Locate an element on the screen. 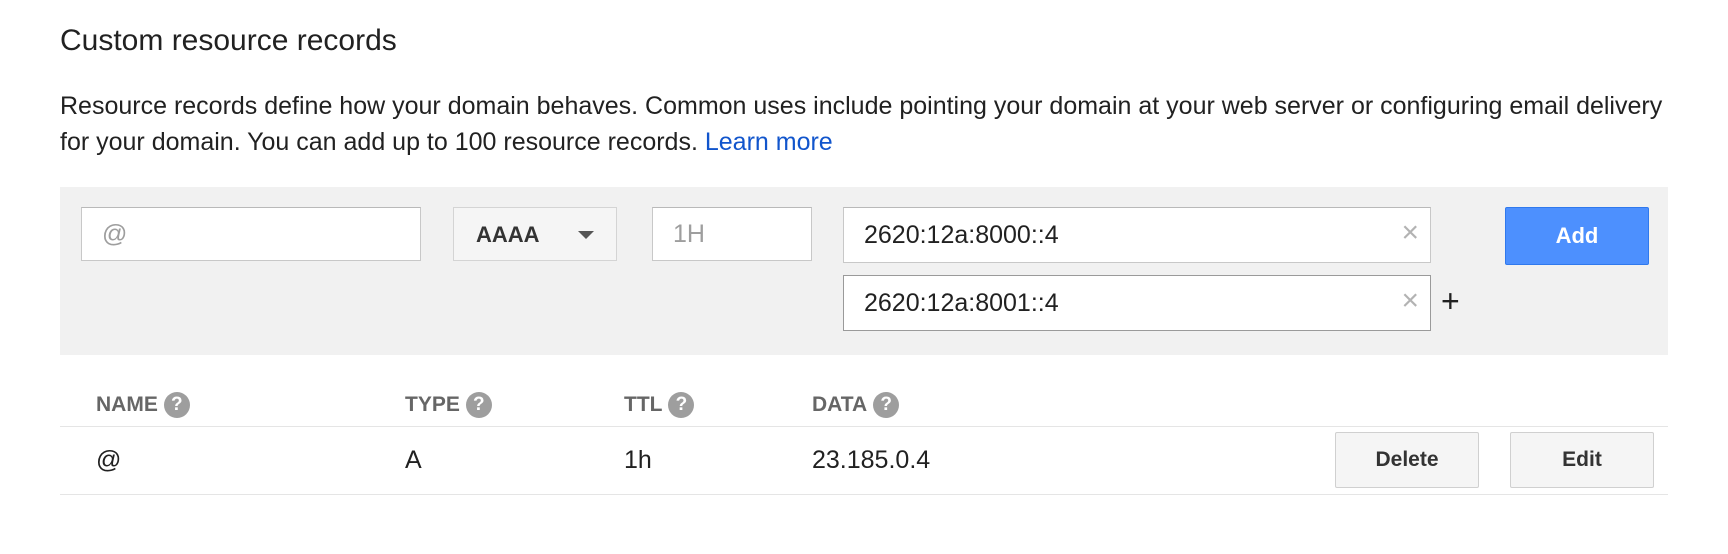 The width and height of the screenshot is (1728, 554). ttl-input is located at coordinates (732, 234).